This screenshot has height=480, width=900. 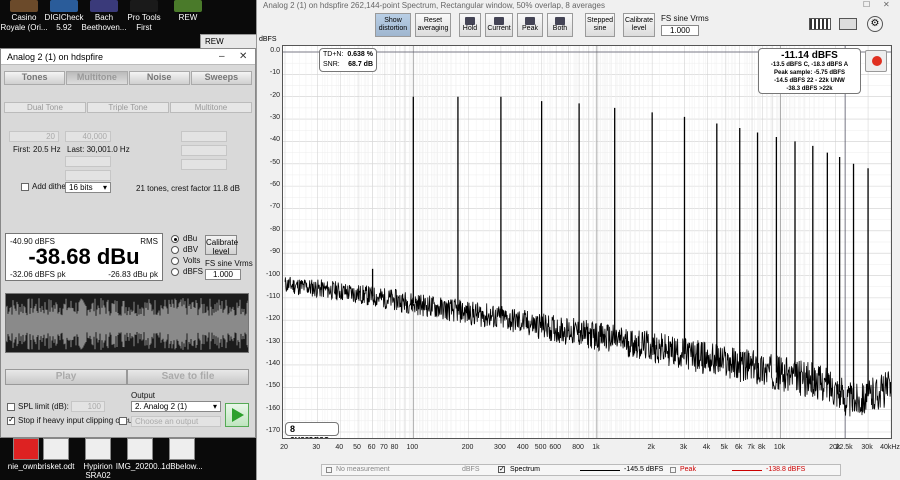 What do you see at coordinates (128, 107) in the screenshot?
I see `subtab-1: Triple Tone` at bounding box center [128, 107].